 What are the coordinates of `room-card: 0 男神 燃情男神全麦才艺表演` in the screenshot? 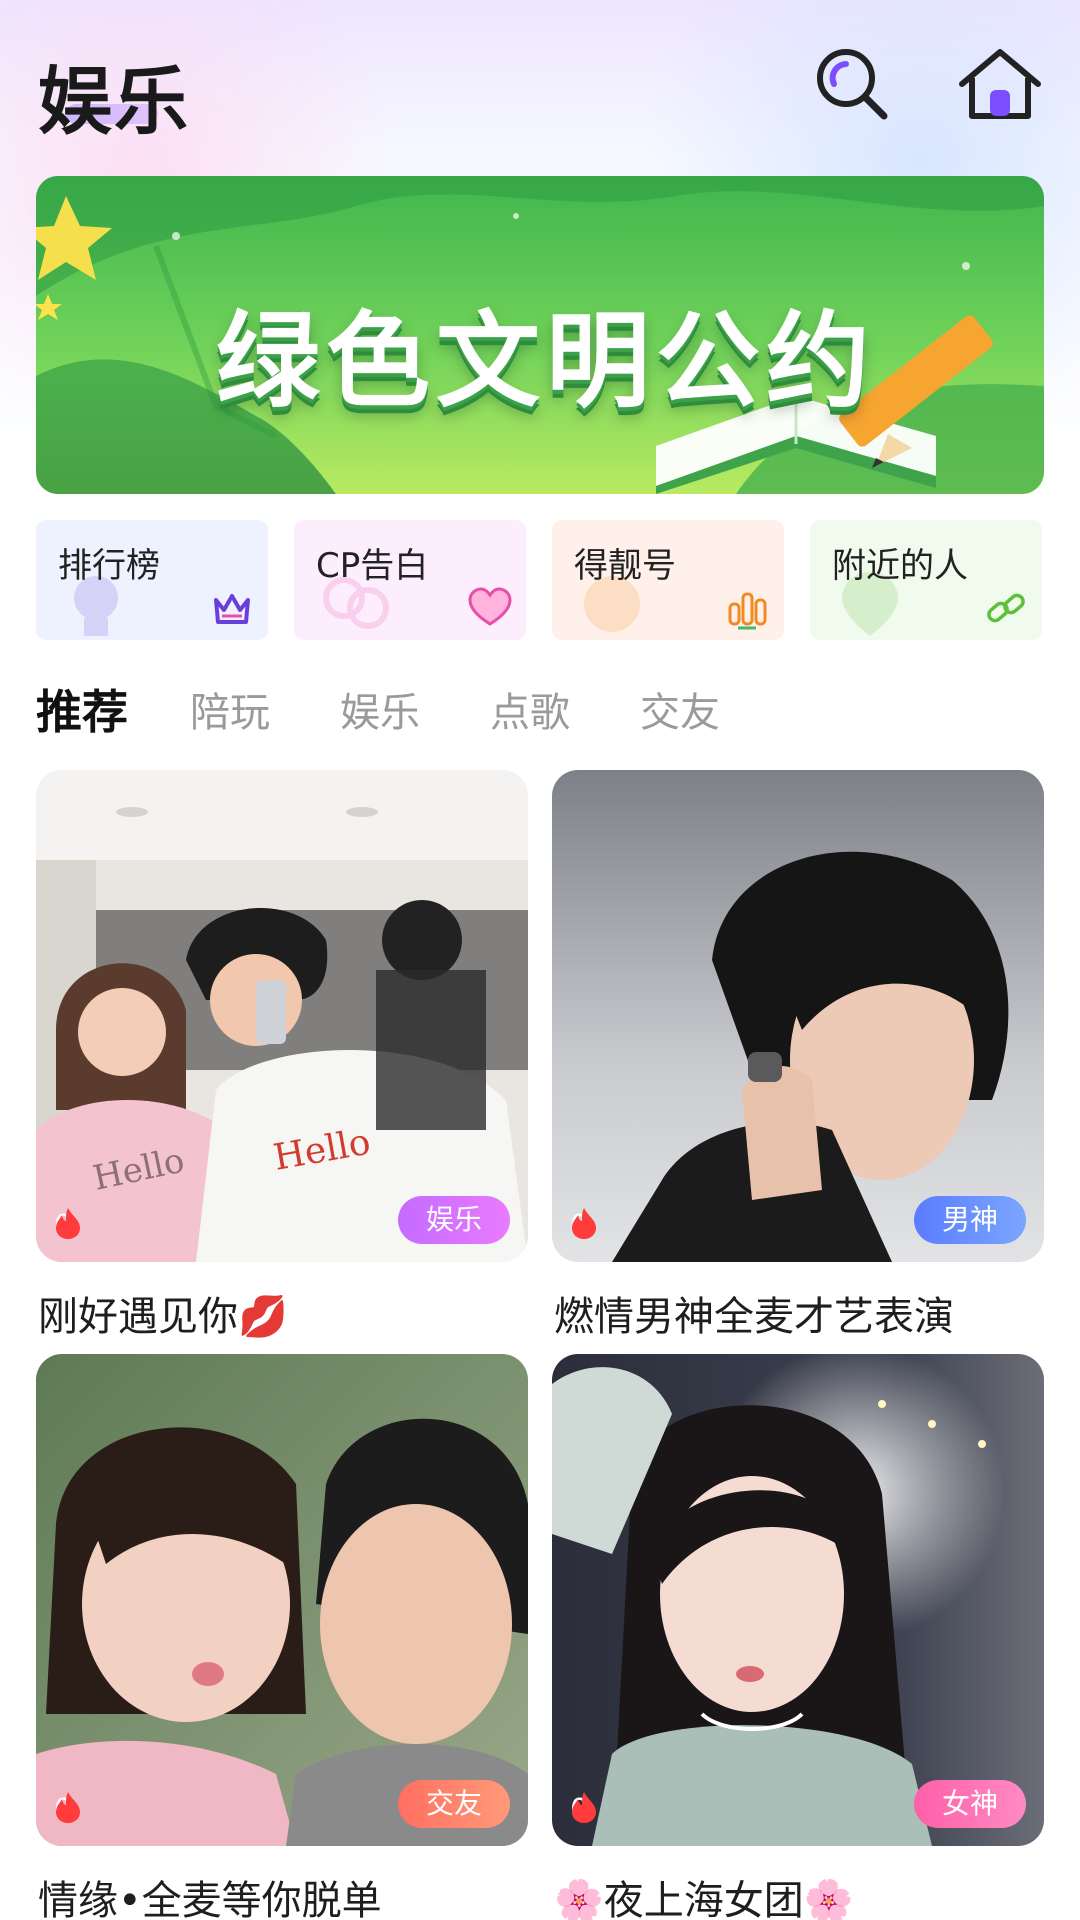 It's located at (798, 1055).